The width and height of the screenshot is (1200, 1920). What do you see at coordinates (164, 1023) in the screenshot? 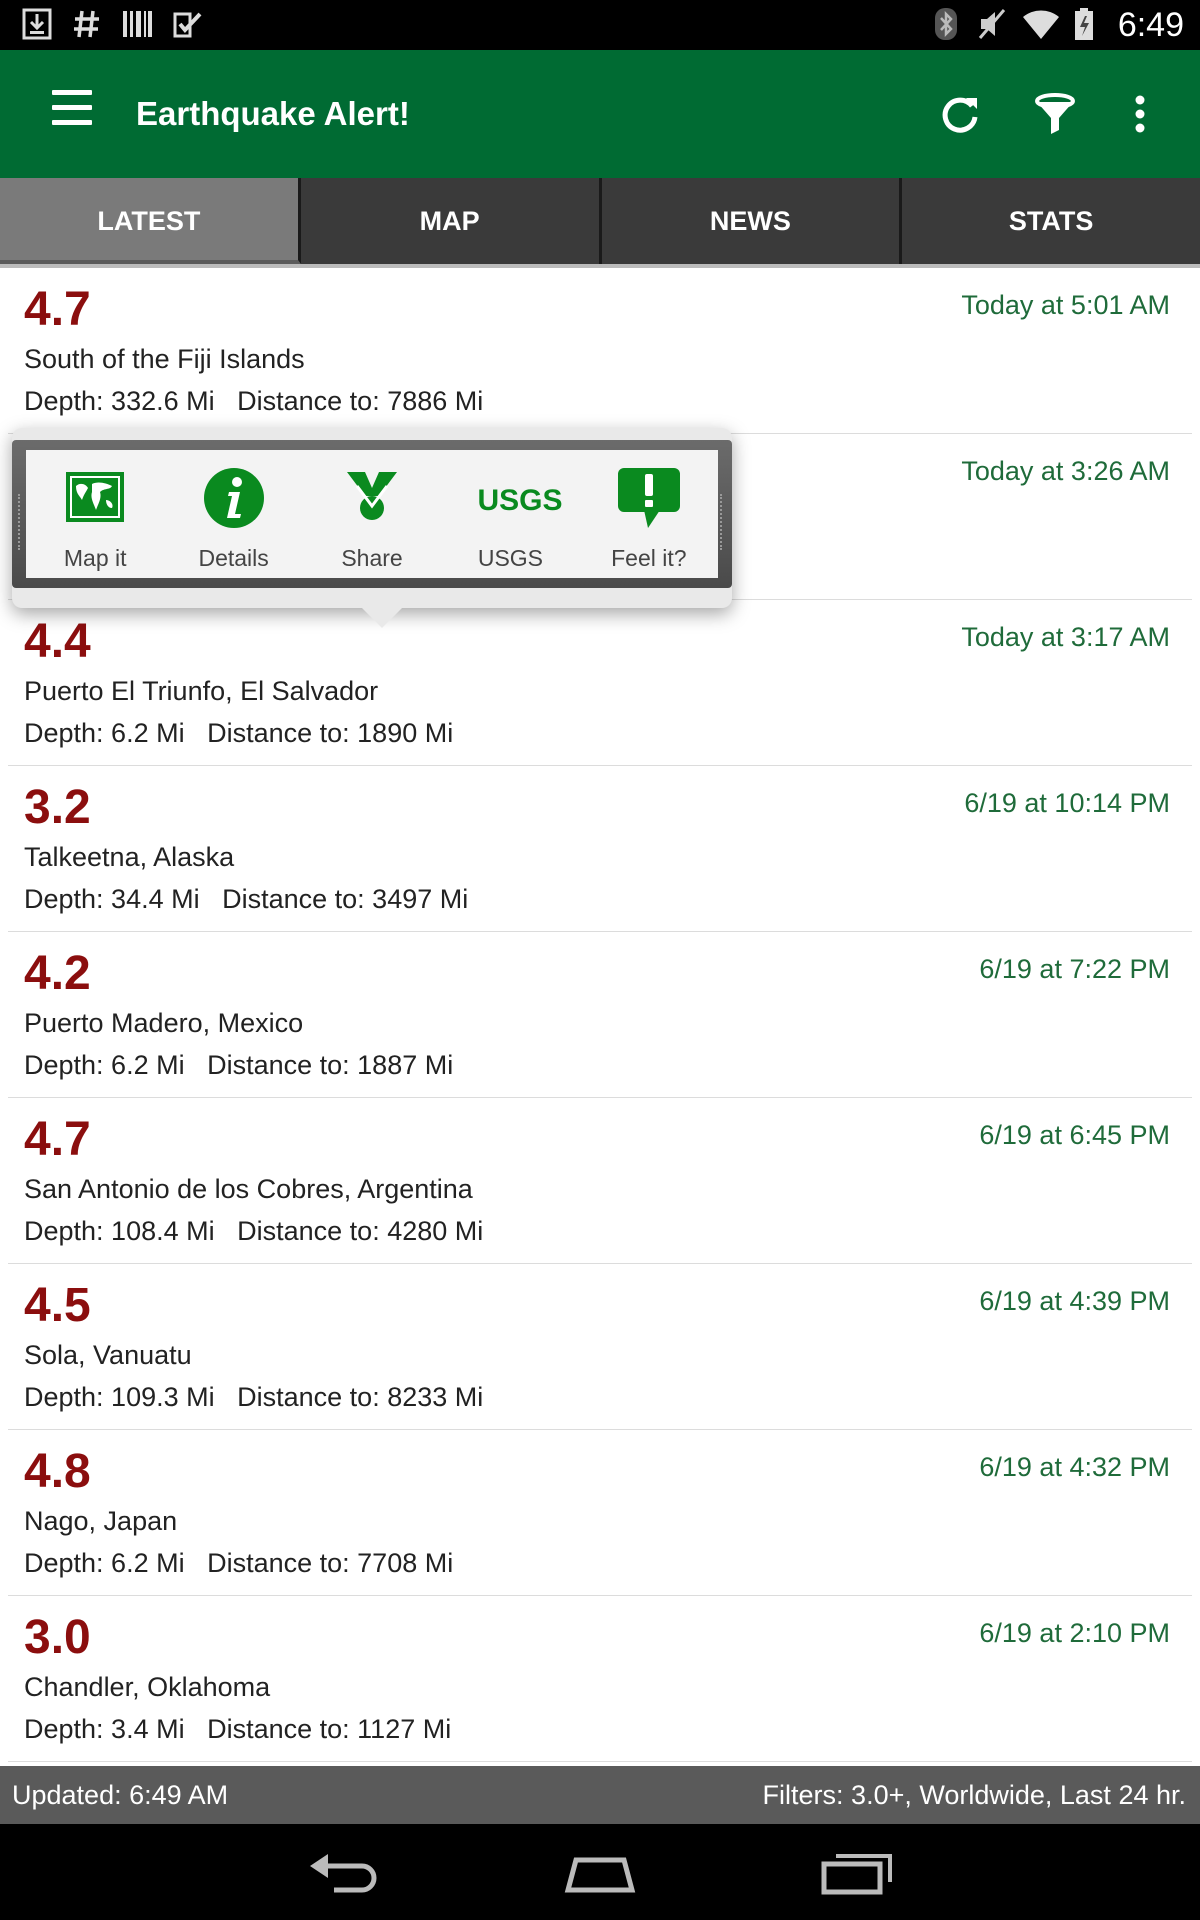
I see `location: Puerto Madero, Mexico` at bounding box center [164, 1023].